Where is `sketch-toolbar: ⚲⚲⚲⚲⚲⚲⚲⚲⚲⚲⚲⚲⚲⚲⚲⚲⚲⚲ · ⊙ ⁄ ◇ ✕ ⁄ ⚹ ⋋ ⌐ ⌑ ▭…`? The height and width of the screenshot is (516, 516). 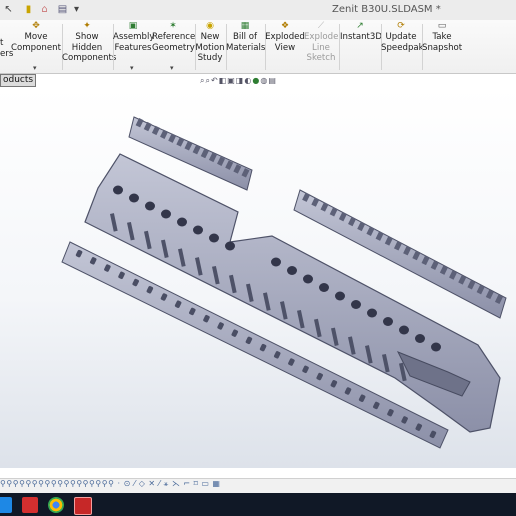 sketch-toolbar: ⚲⚲⚲⚲⚲⚲⚲⚲⚲⚲⚲⚲⚲⚲⚲⚲⚲⚲ · ⊙ ⁄ ◇ ✕ ⁄ ⚹ ⋋ ⌐ ⌑ ▭… is located at coordinates (258, 485).